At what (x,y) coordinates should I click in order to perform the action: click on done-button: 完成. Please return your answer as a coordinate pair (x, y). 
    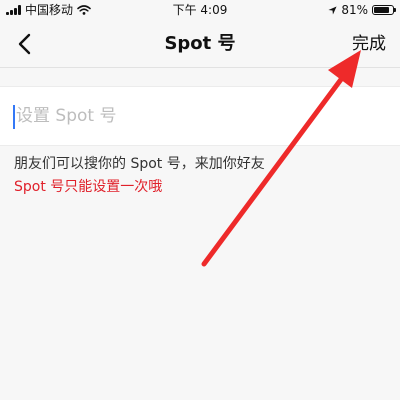
    Looking at the image, I should click on (369, 44).